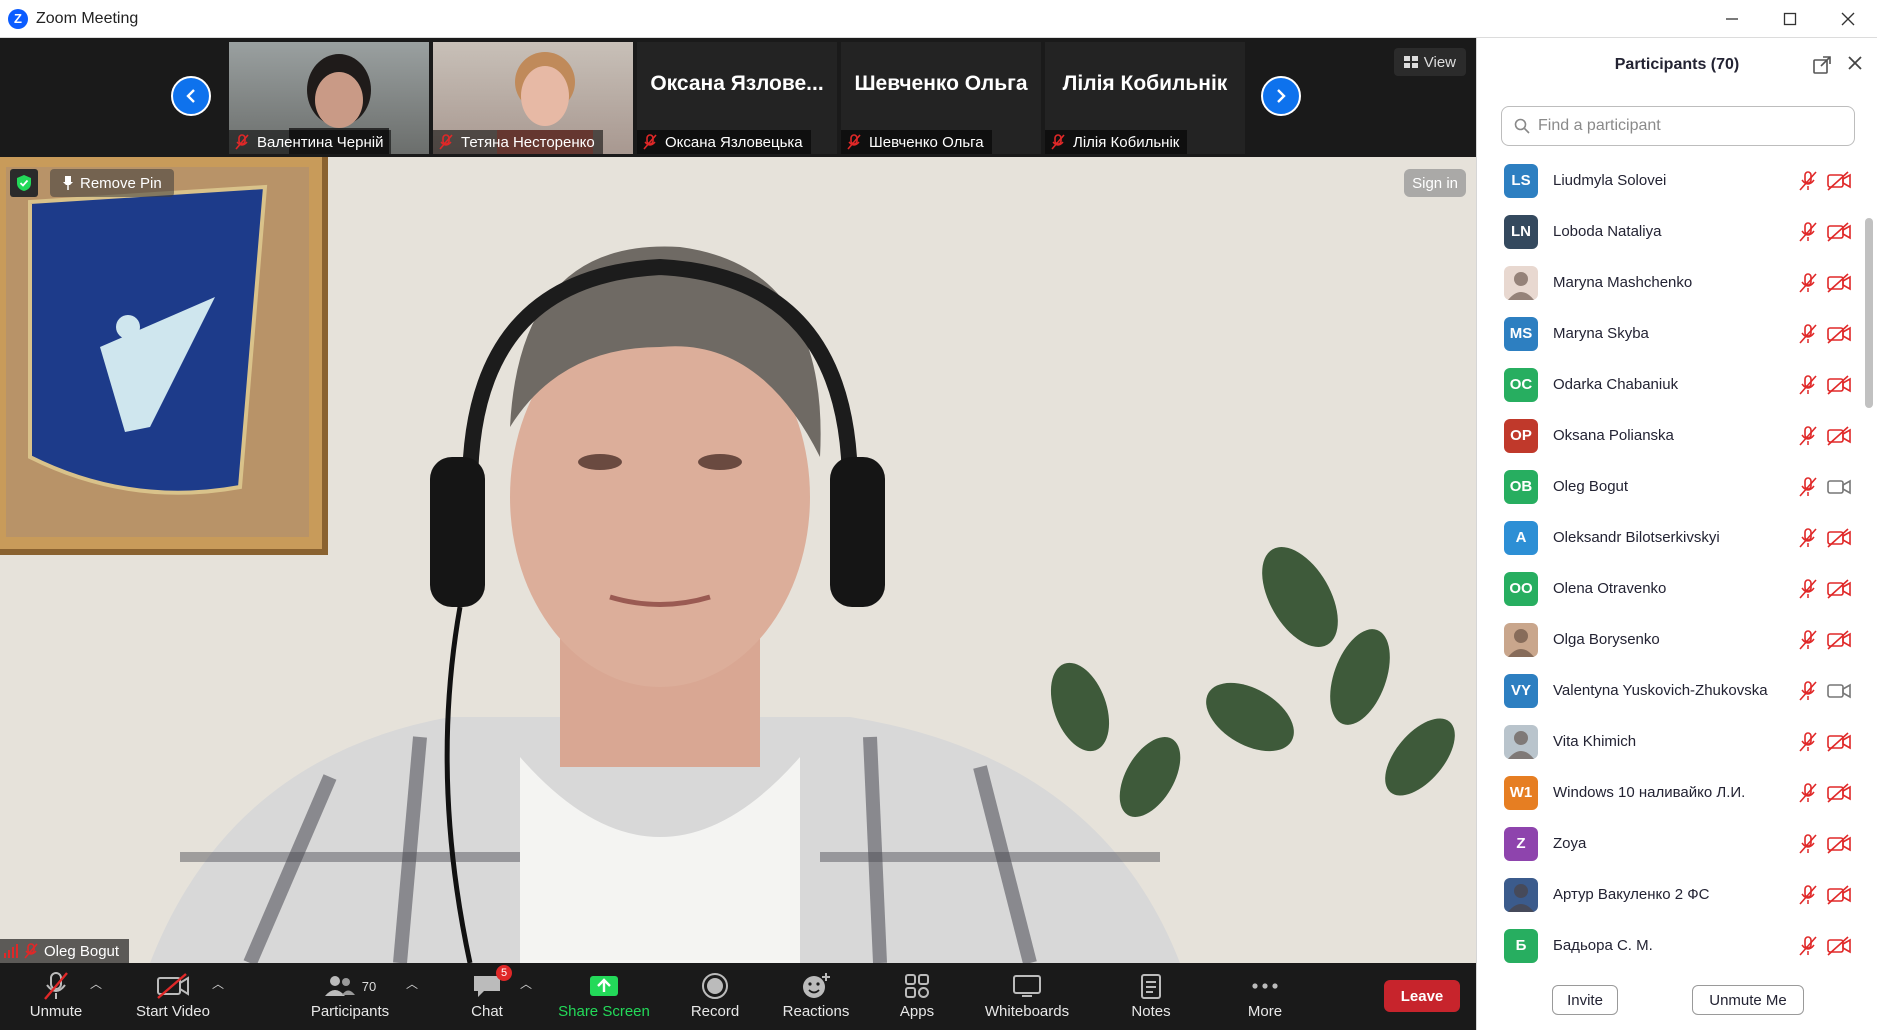 The image size is (1877, 1030). I want to click on popout-button, so click(1822, 67).